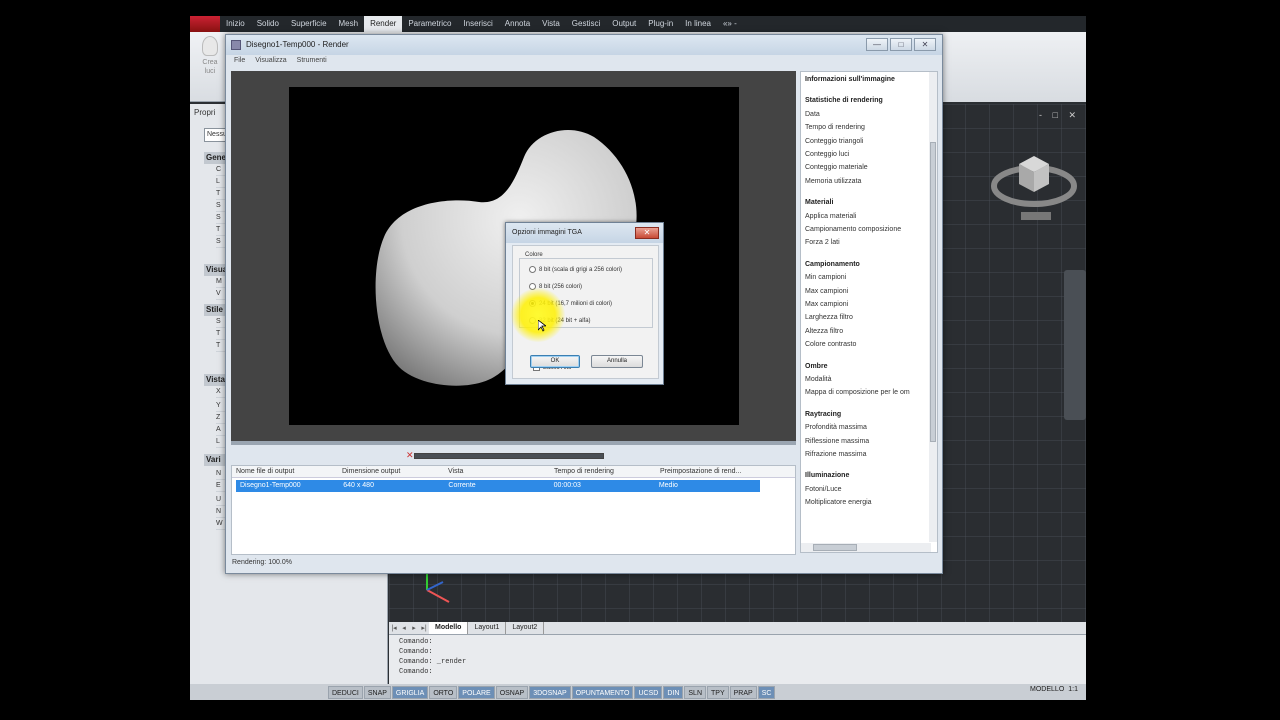 The image size is (1280, 720). Describe the element at coordinates (766, 692) in the screenshot. I see `status-toggle-sc: SC` at that location.